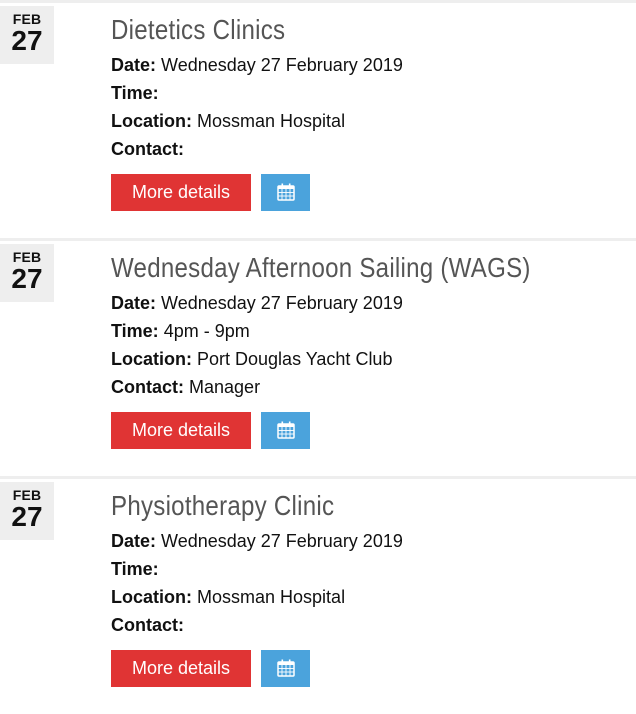  I want to click on location-value: Port Douglas Yacht Club, so click(295, 359).